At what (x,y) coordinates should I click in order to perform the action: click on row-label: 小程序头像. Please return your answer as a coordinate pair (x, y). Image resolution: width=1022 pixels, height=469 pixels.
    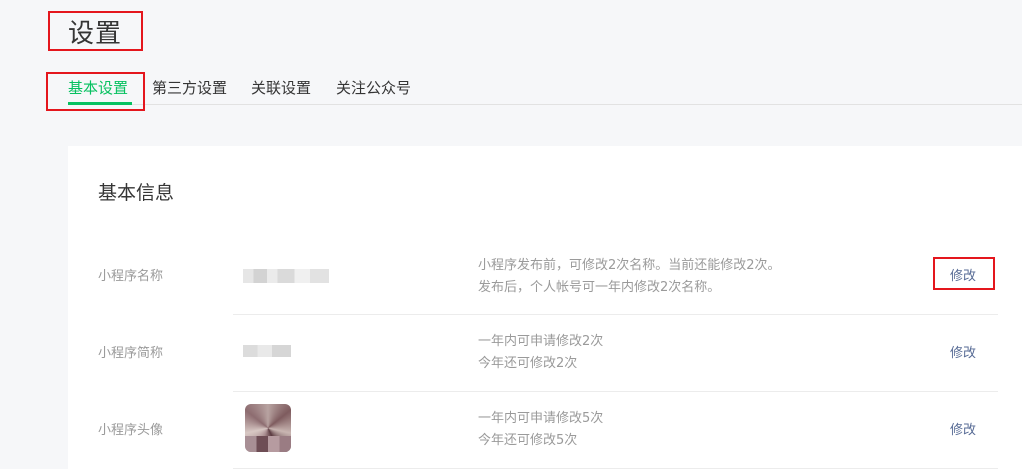
    Looking at the image, I should click on (131, 430).